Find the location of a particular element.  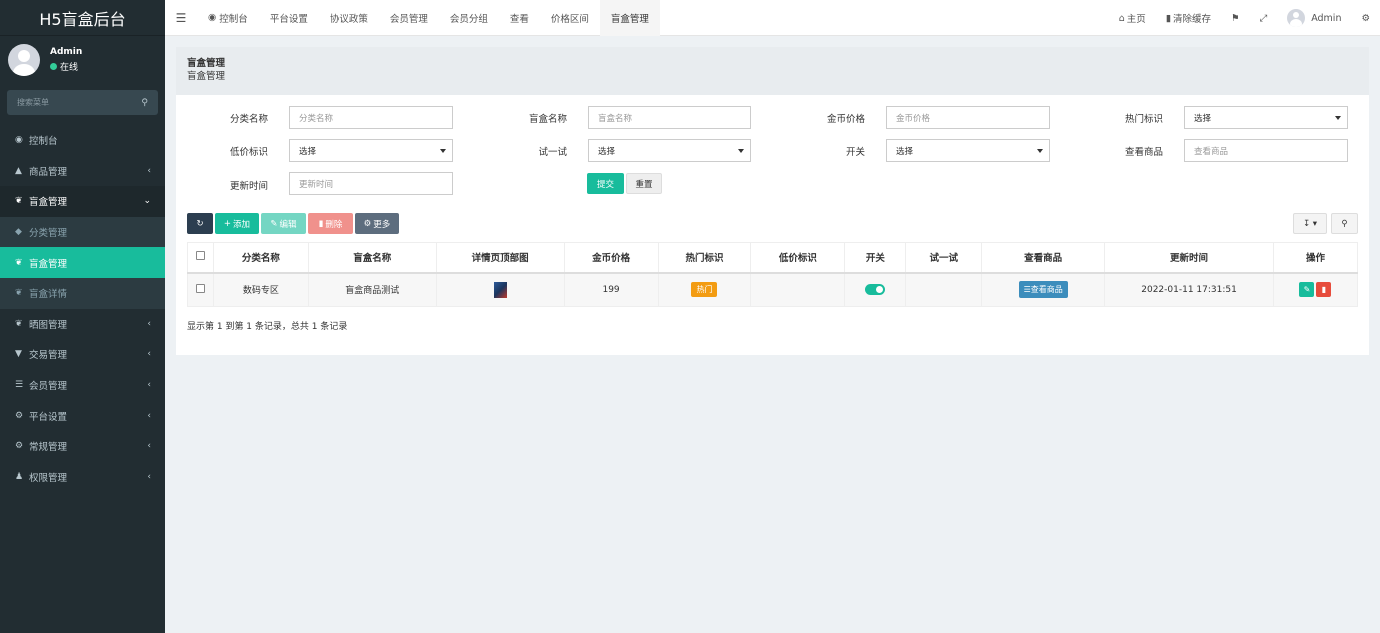

sidebar-item-trades: ▼ 交易管理 ‹ is located at coordinates (82, 354).